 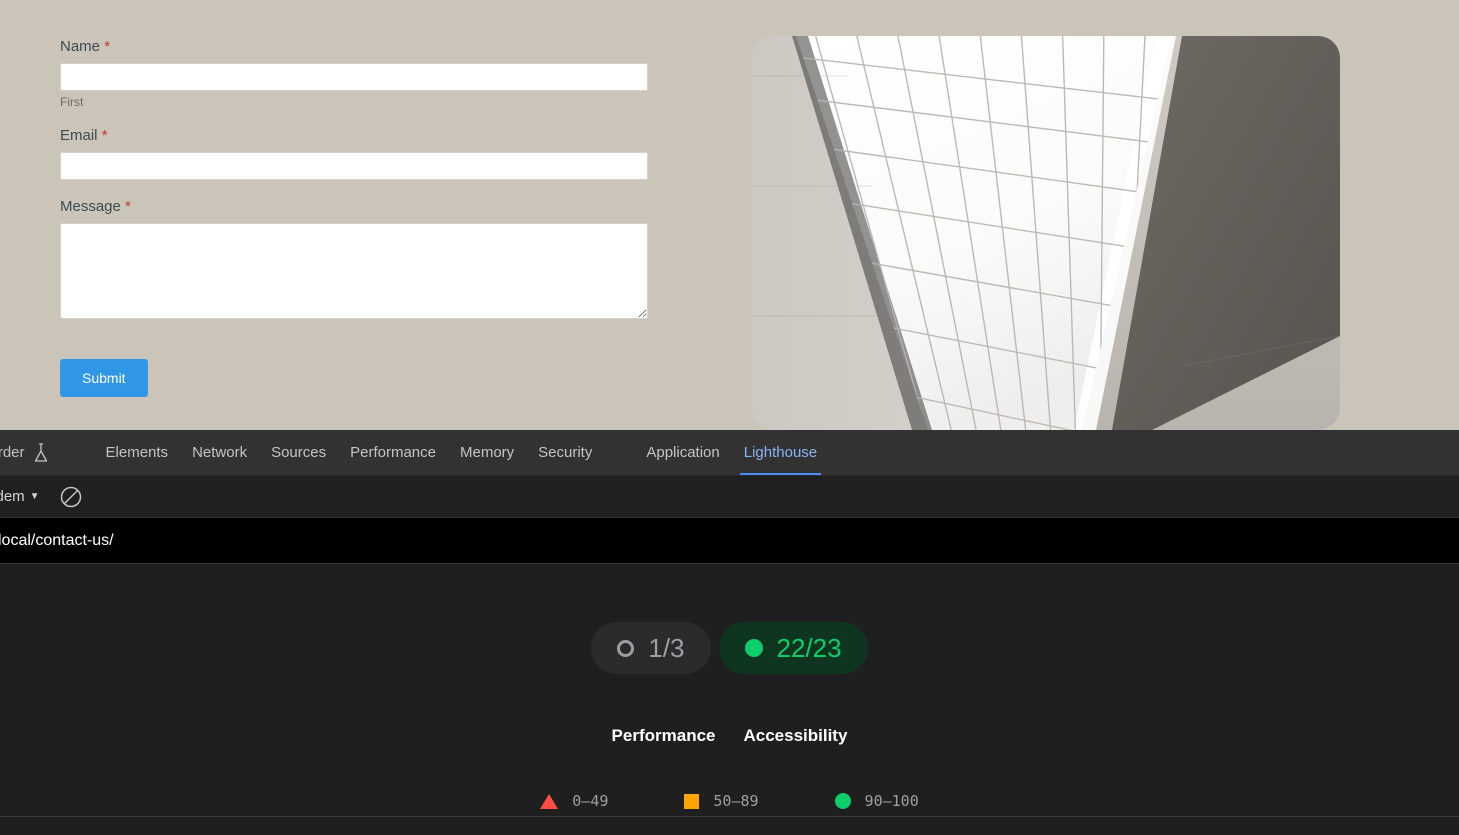 I want to click on submit-button: Submit, so click(x=104, y=378).